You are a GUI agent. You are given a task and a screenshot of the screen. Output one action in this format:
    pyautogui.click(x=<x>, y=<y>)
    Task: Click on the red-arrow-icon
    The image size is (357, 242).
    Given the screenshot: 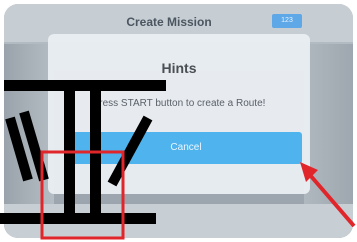 What is the action you would take?
    pyautogui.click(x=328, y=195)
    